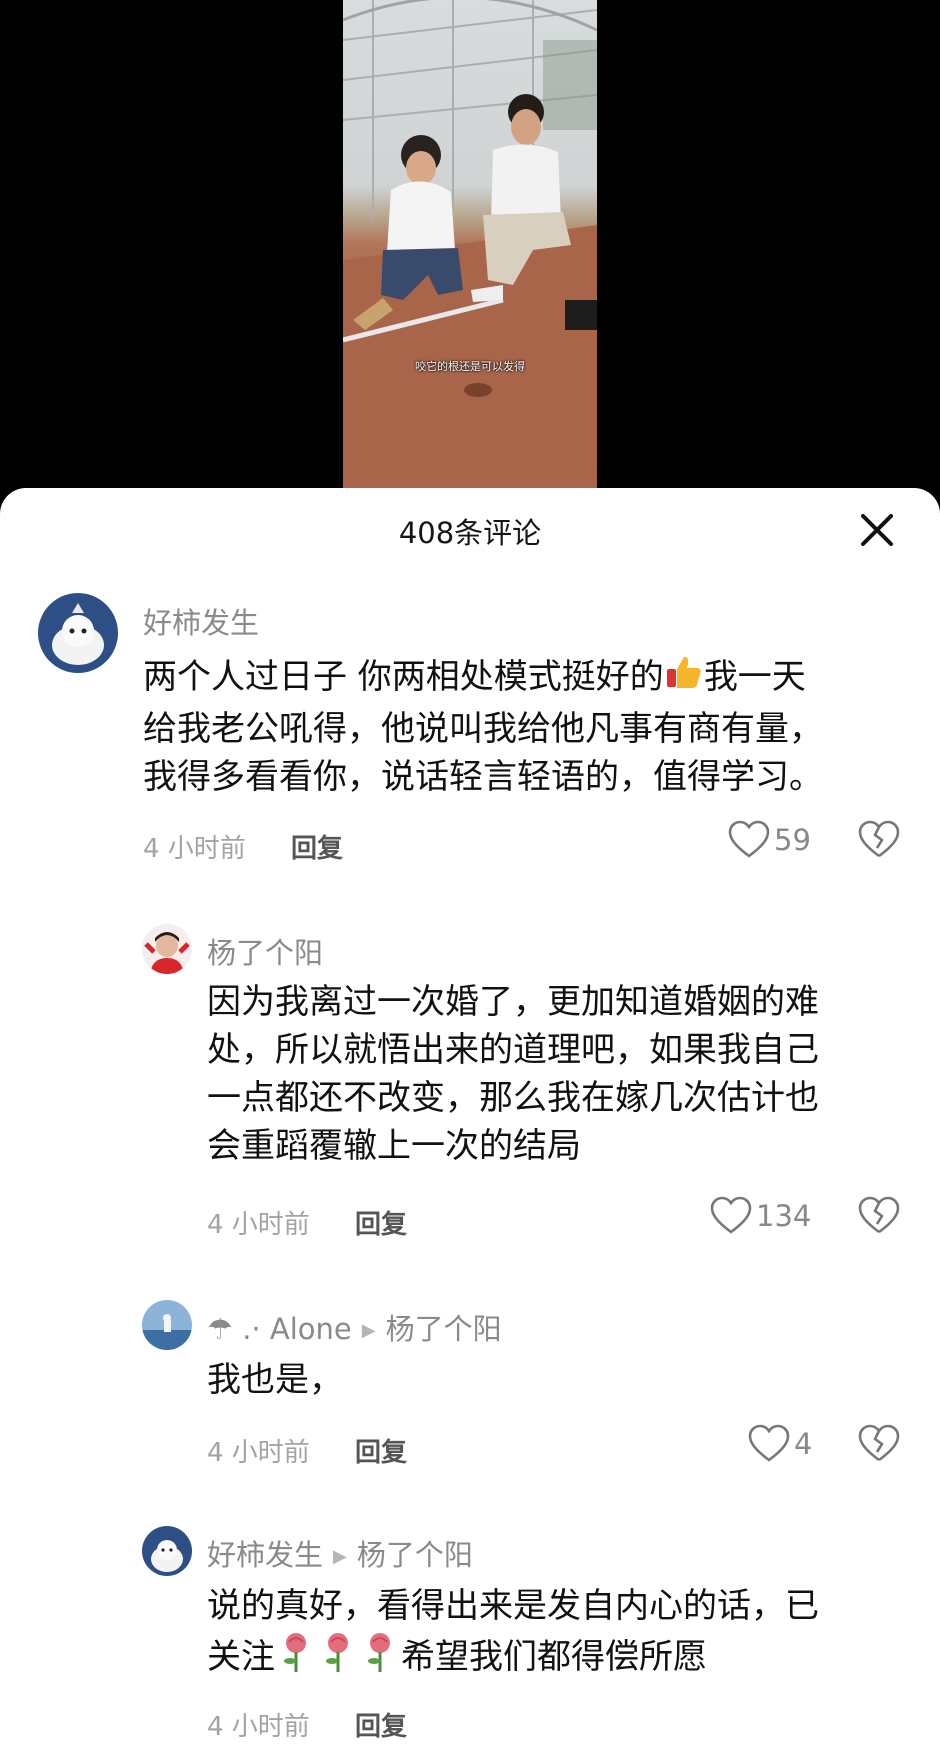 Image resolution: width=940 pixels, height=1752 pixels. What do you see at coordinates (754, 677) in the screenshot?
I see `comment-text-line: 我一天` at bounding box center [754, 677].